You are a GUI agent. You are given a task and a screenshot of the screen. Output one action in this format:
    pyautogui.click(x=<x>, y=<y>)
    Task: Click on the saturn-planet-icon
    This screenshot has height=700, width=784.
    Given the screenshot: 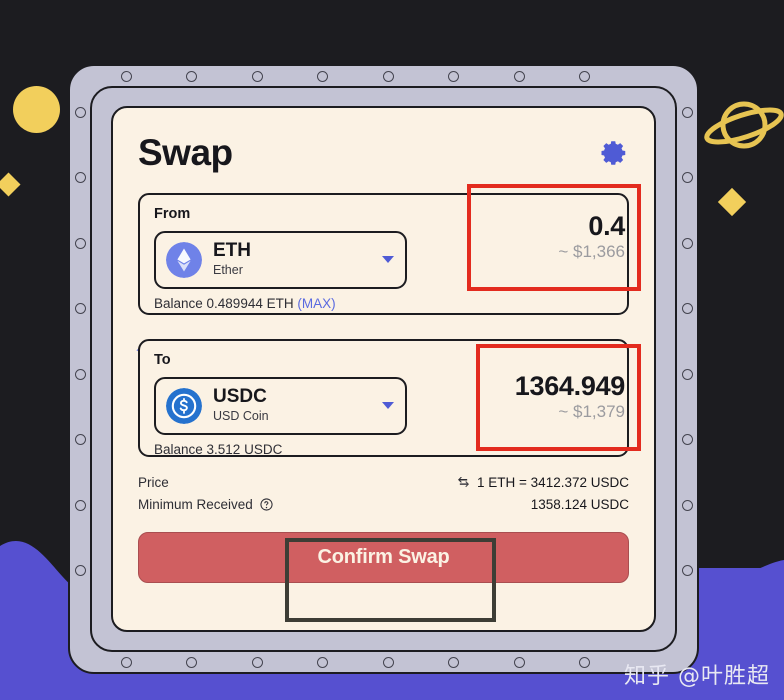 What is the action you would take?
    pyautogui.click(x=744, y=125)
    